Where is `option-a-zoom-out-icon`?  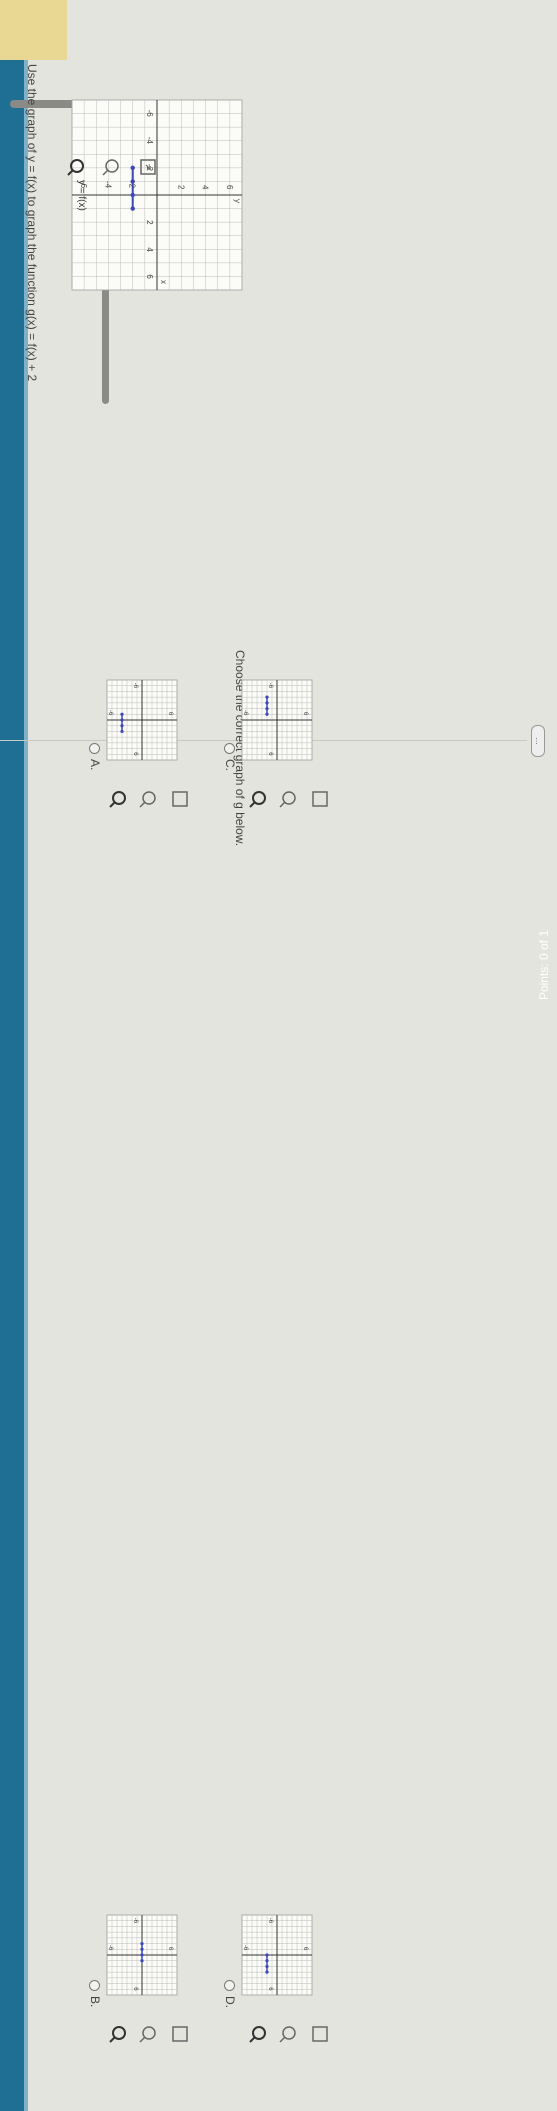 option-a-zoom-out-icon is located at coordinates (148, 799).